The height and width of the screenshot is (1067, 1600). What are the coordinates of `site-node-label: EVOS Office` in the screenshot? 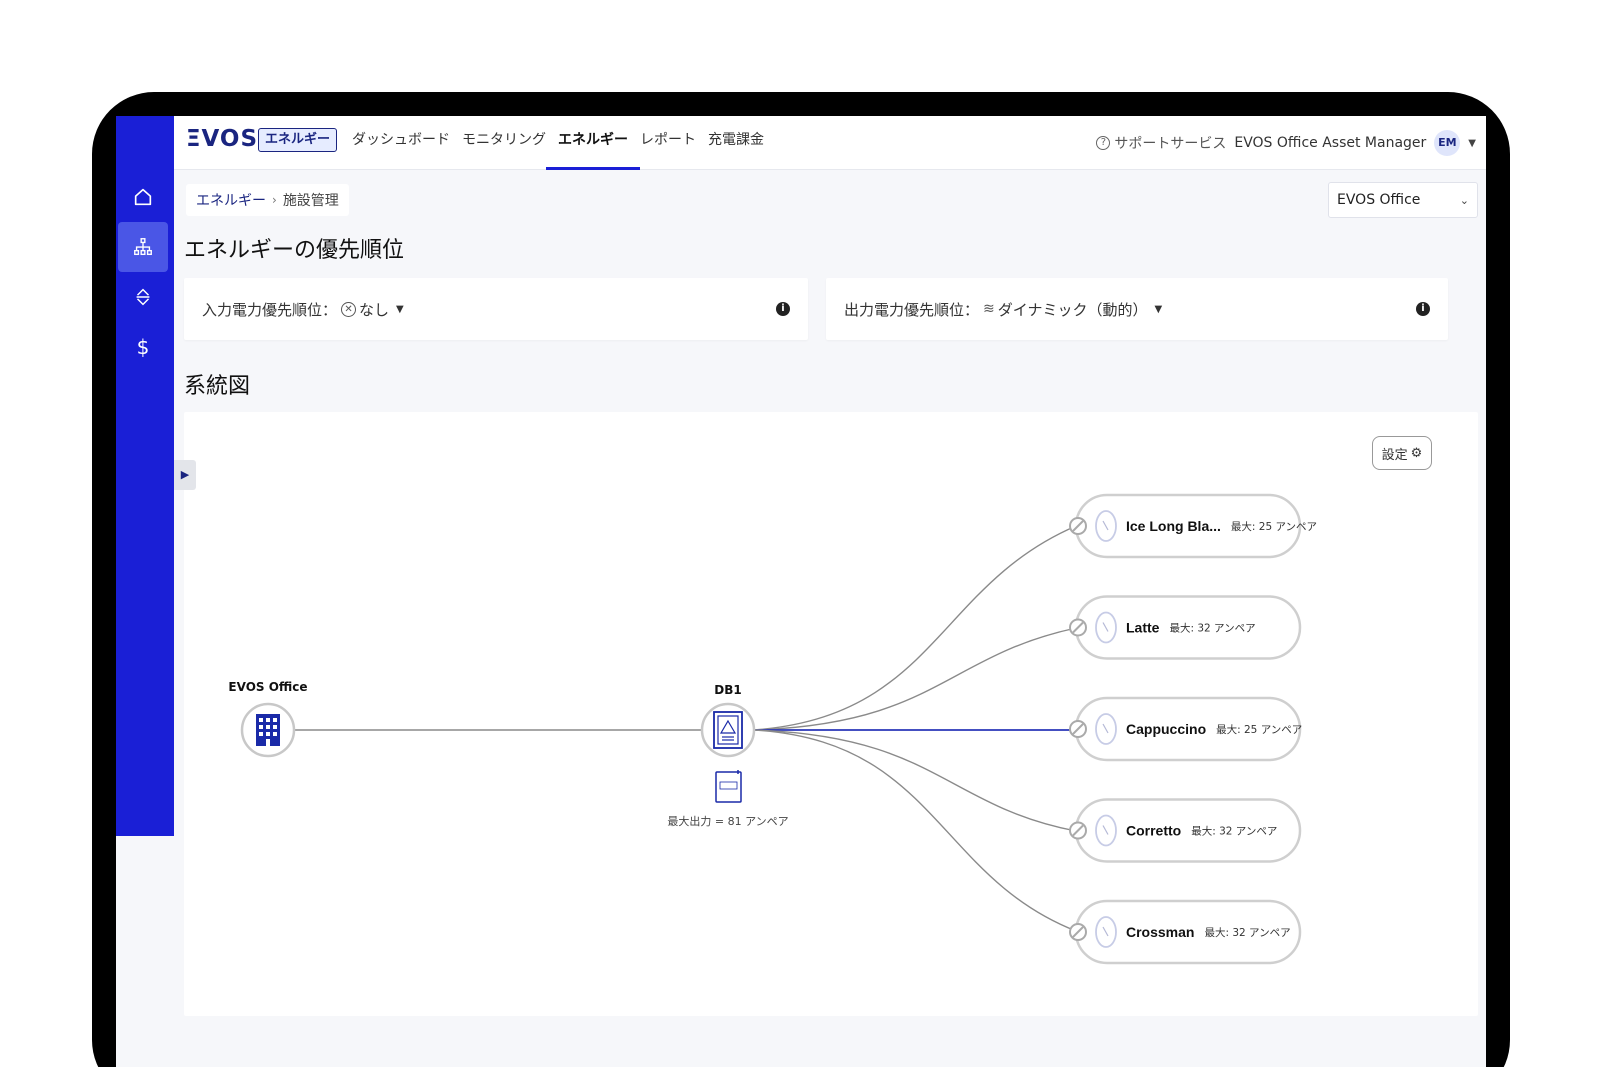 It's located at (267, 687).